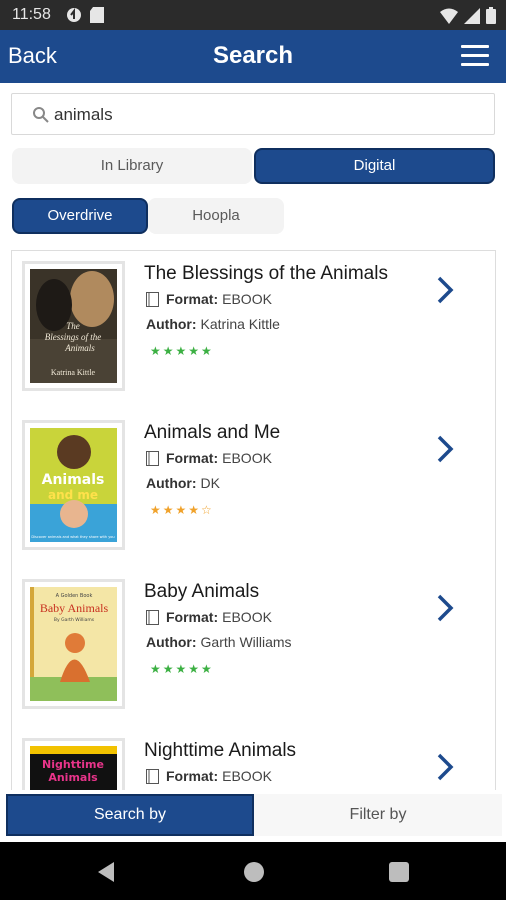  I want to click on book-author: Author: Garth Williams, so click(219, 642).